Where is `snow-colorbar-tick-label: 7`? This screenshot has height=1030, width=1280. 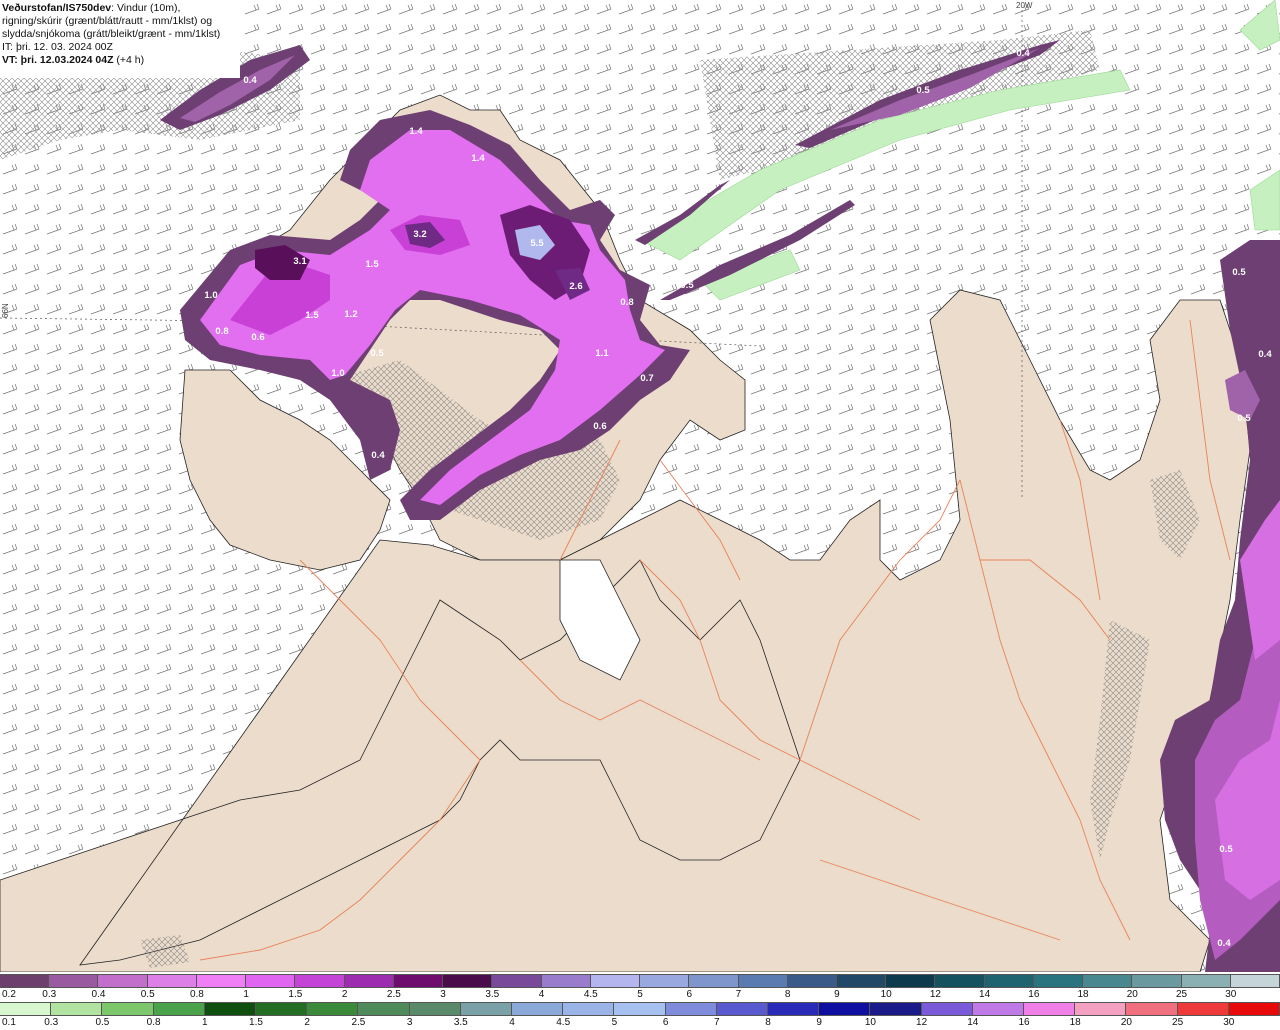
snow-colorbar-tick-label: 7 is located at coordinates (738, 994).